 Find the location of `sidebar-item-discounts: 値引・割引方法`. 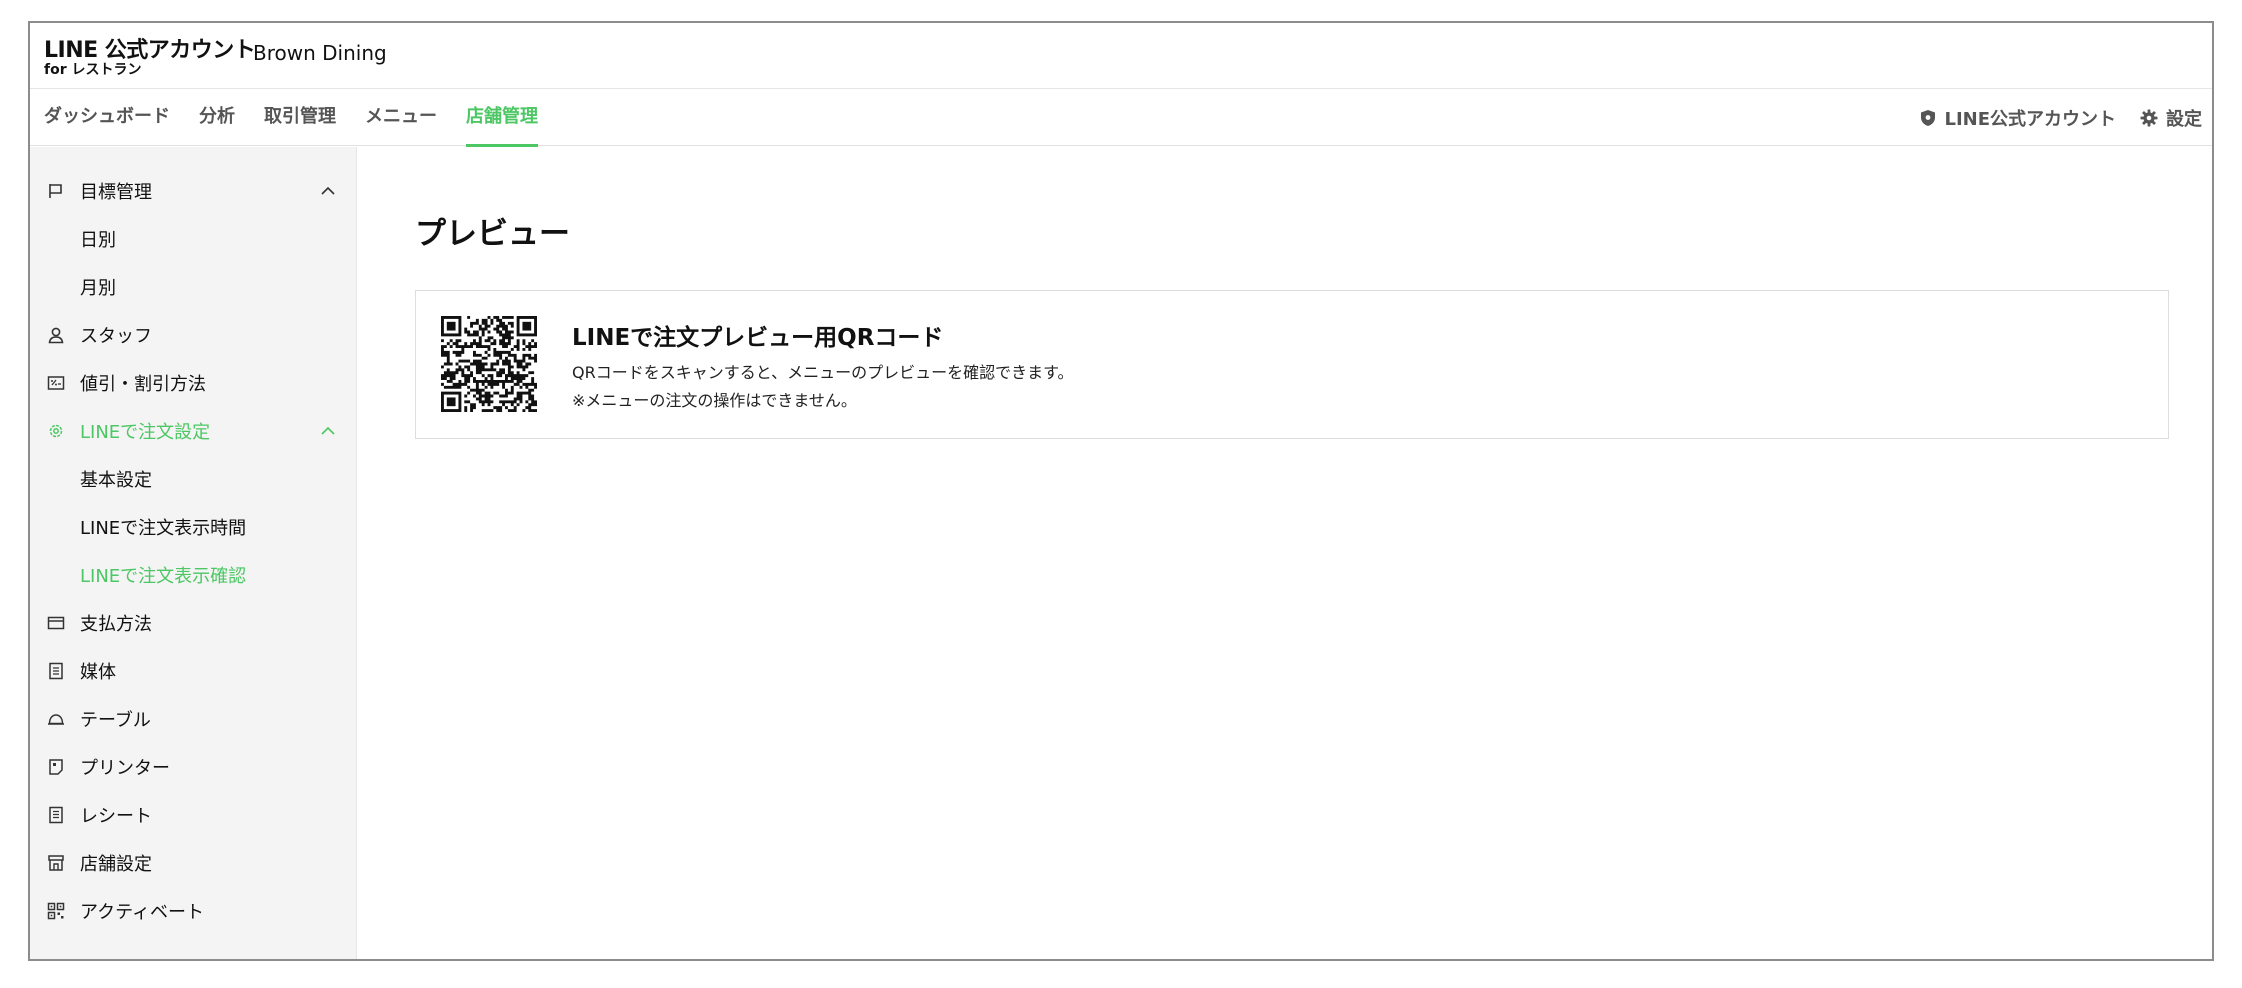

sidebar-item-discounts: 値引・割引方法 is located at coordinates (193, 383).